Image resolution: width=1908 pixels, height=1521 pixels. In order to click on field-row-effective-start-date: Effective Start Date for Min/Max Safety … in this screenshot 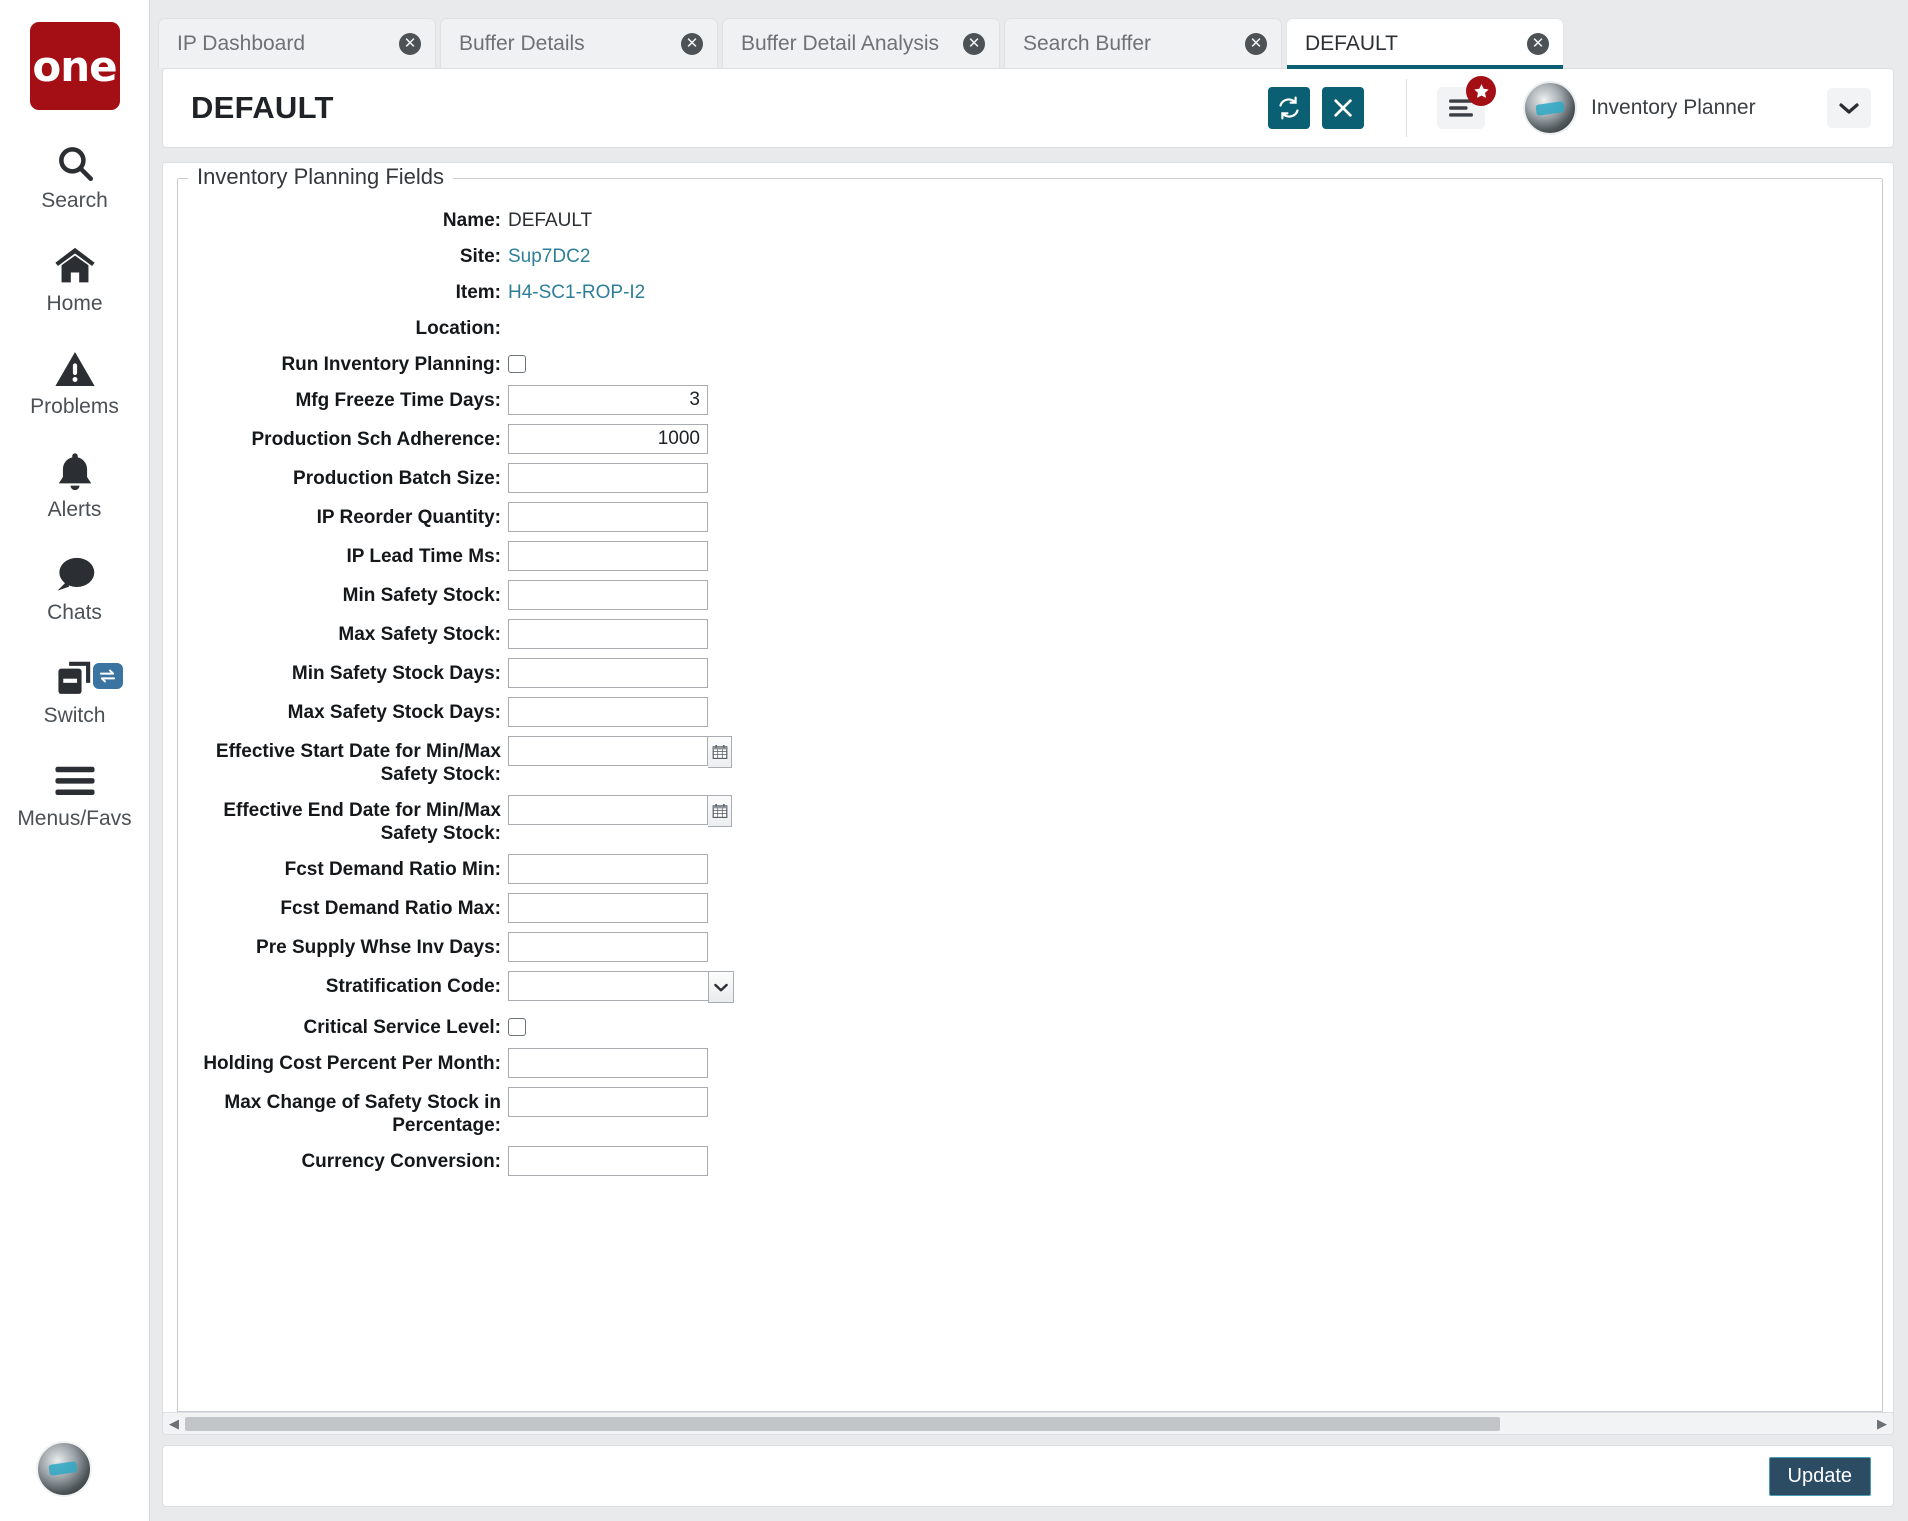, I will do `click(1030, 761)`.